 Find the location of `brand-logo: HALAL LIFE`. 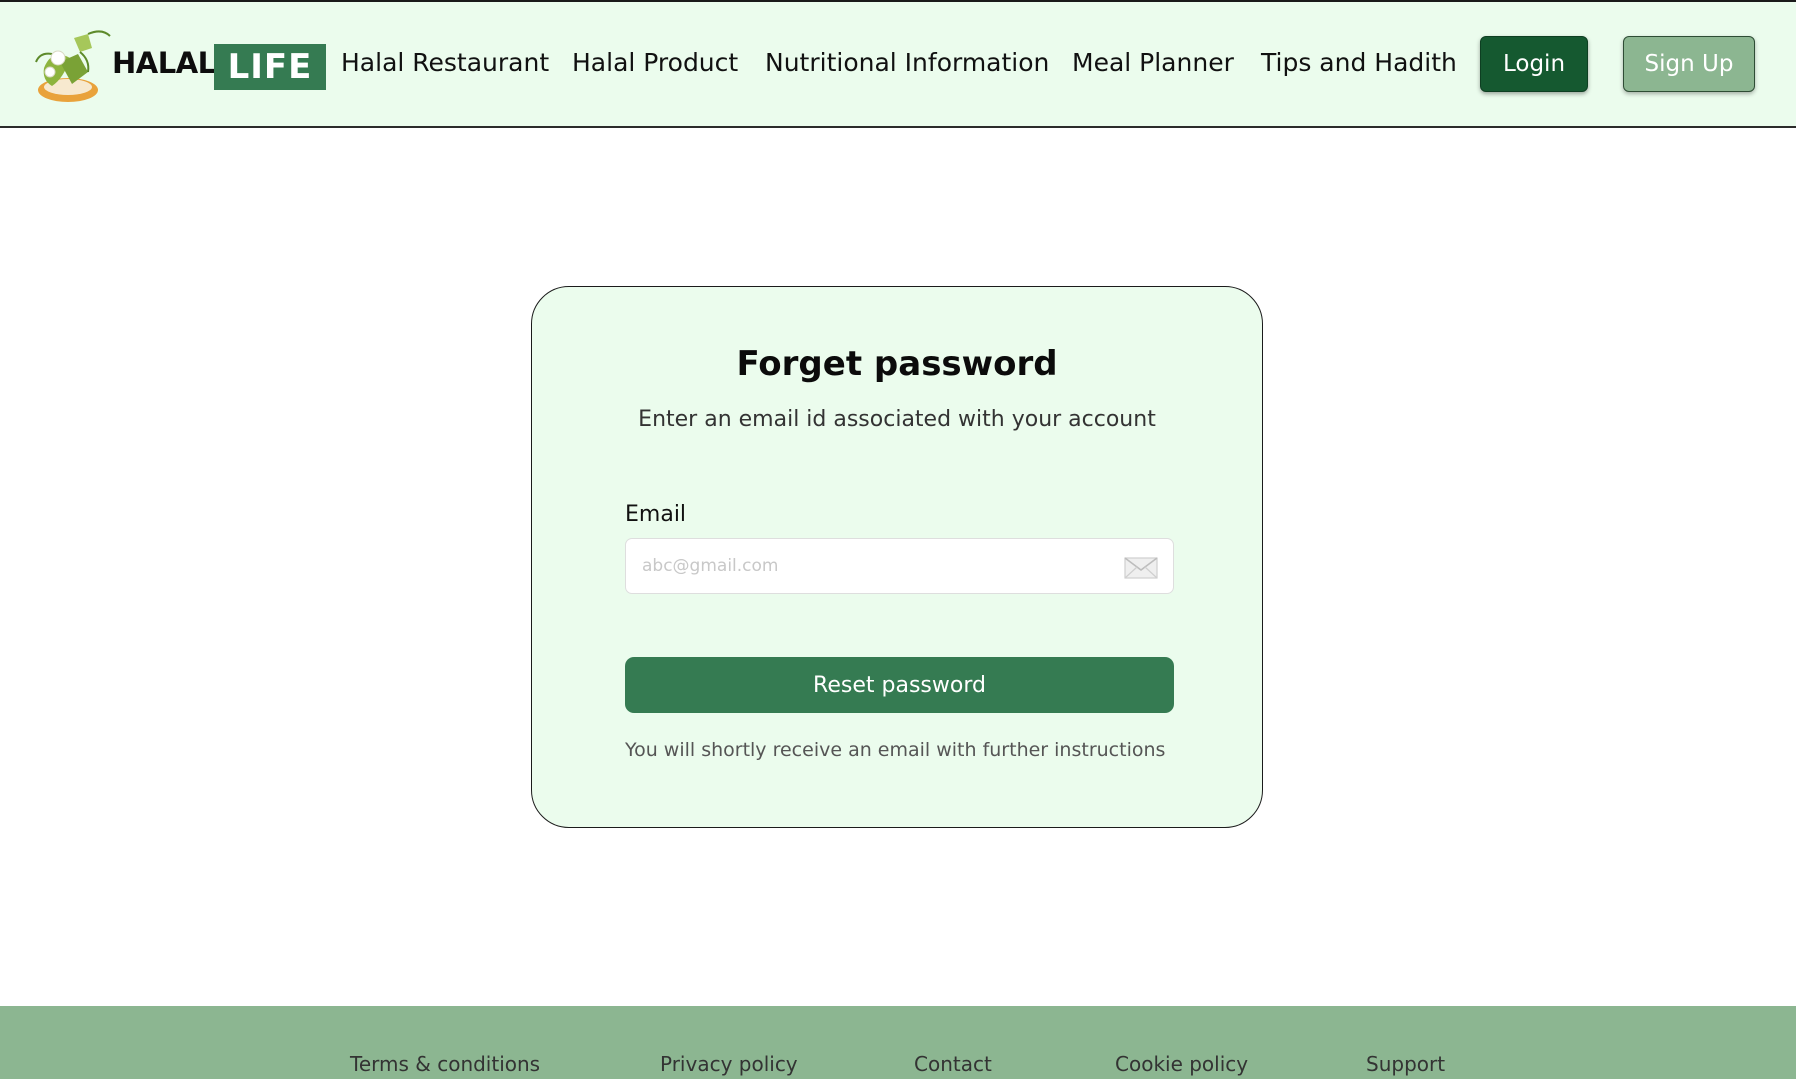

brand-logo: HALAL LIFE is located at coordinates (180, 68).